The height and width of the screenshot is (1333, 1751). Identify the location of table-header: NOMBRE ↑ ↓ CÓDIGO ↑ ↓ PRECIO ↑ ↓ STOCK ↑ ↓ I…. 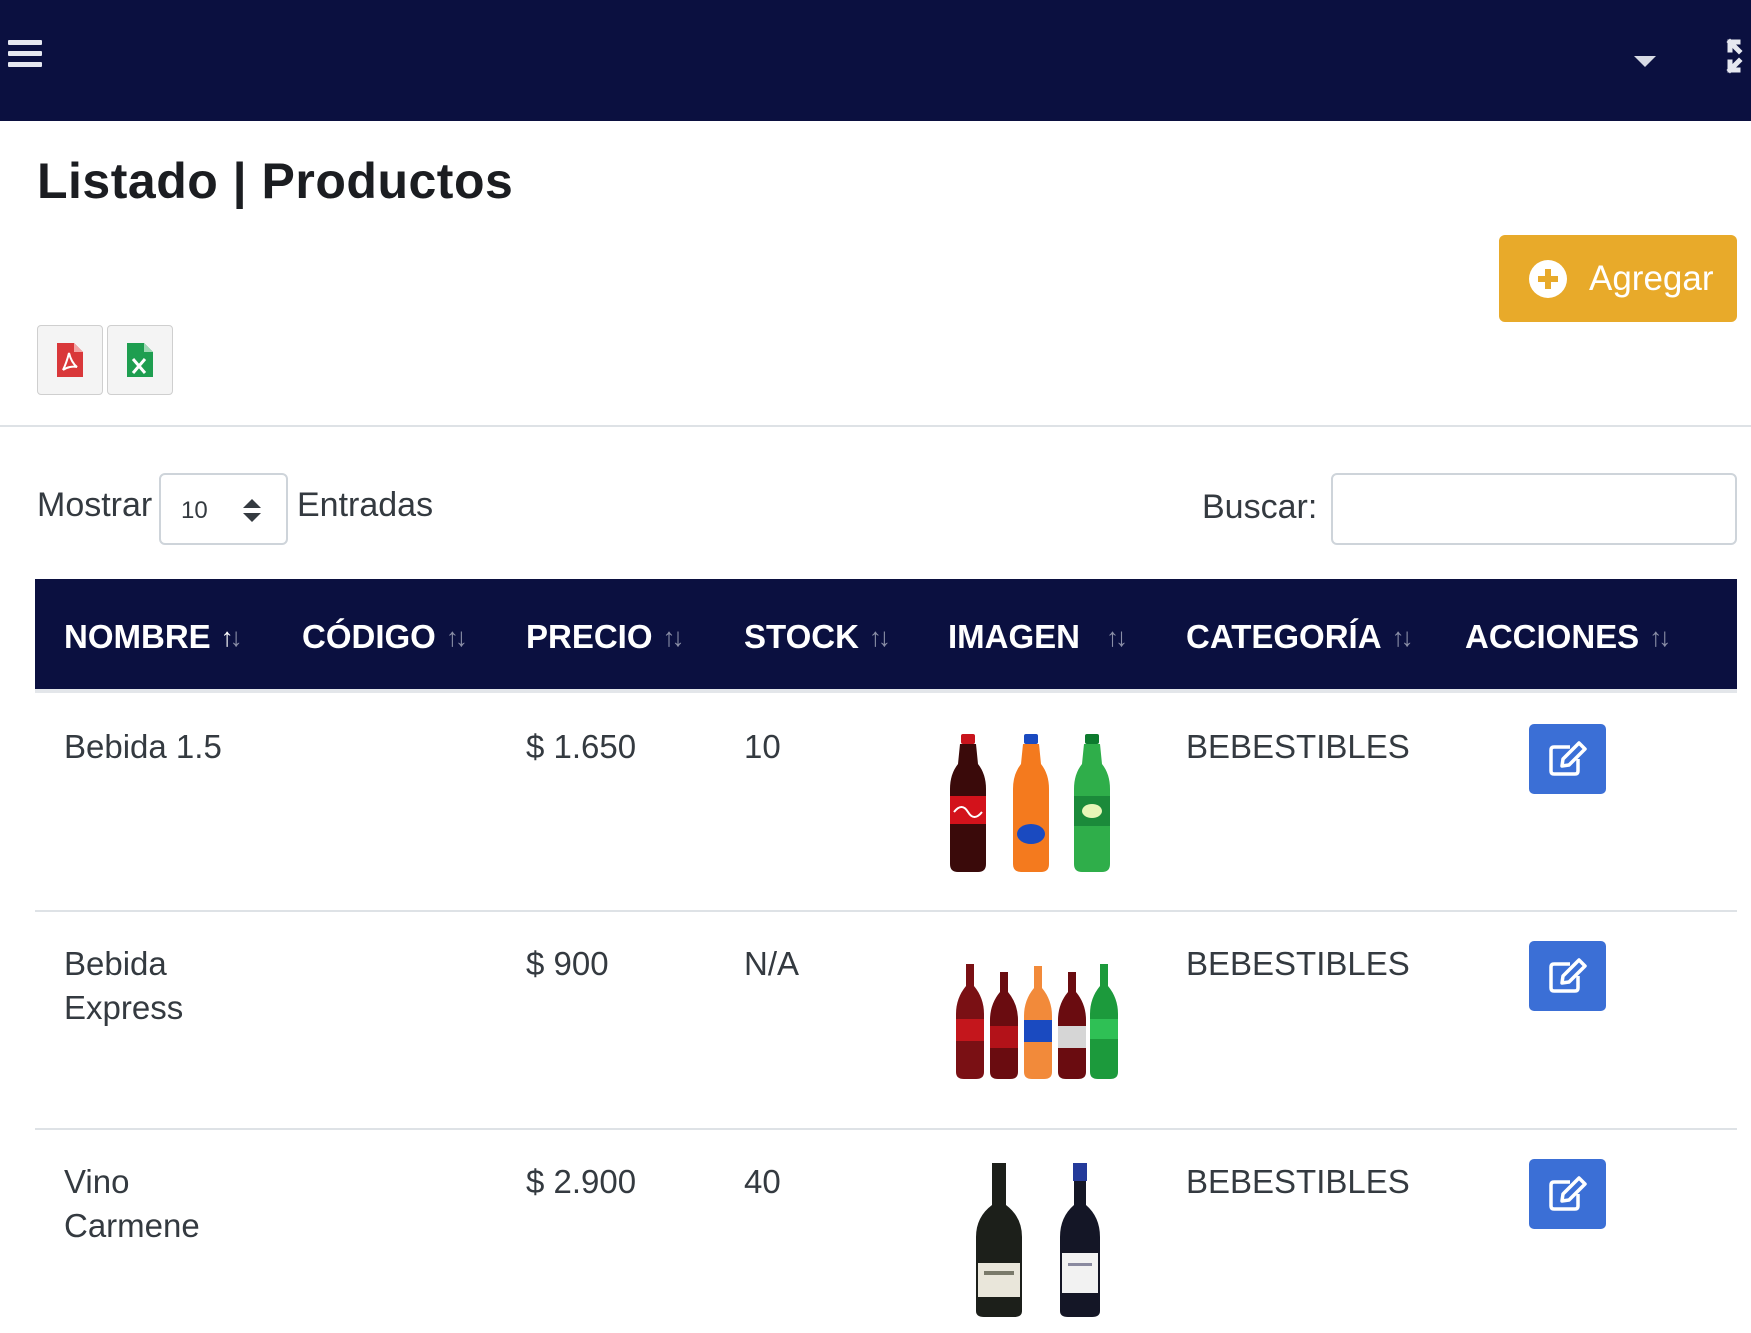
(886, 634).